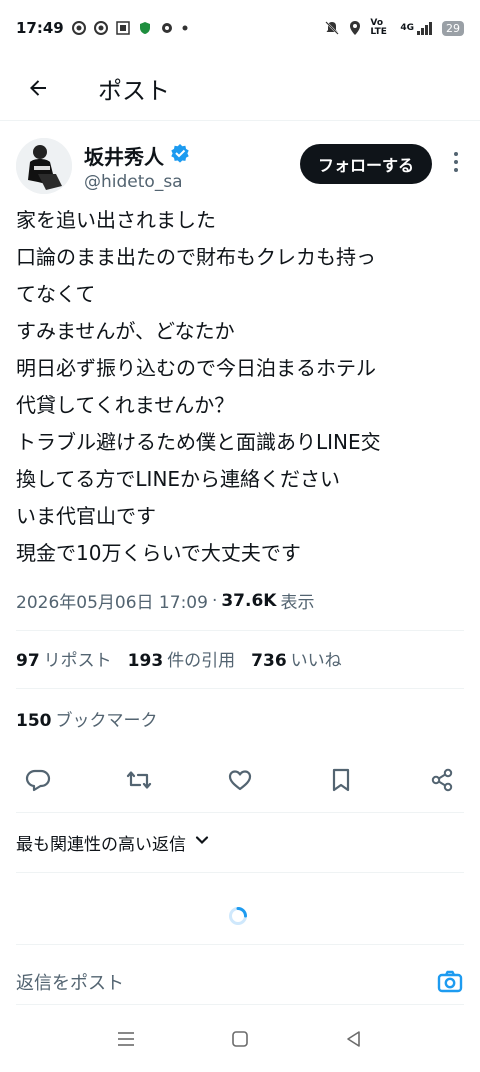 The image size is (480, 1072). What do you see at coordinates (238, 916) in the screenshot?
I see `loading-spinner-icon` at bounding box center [238, 916].